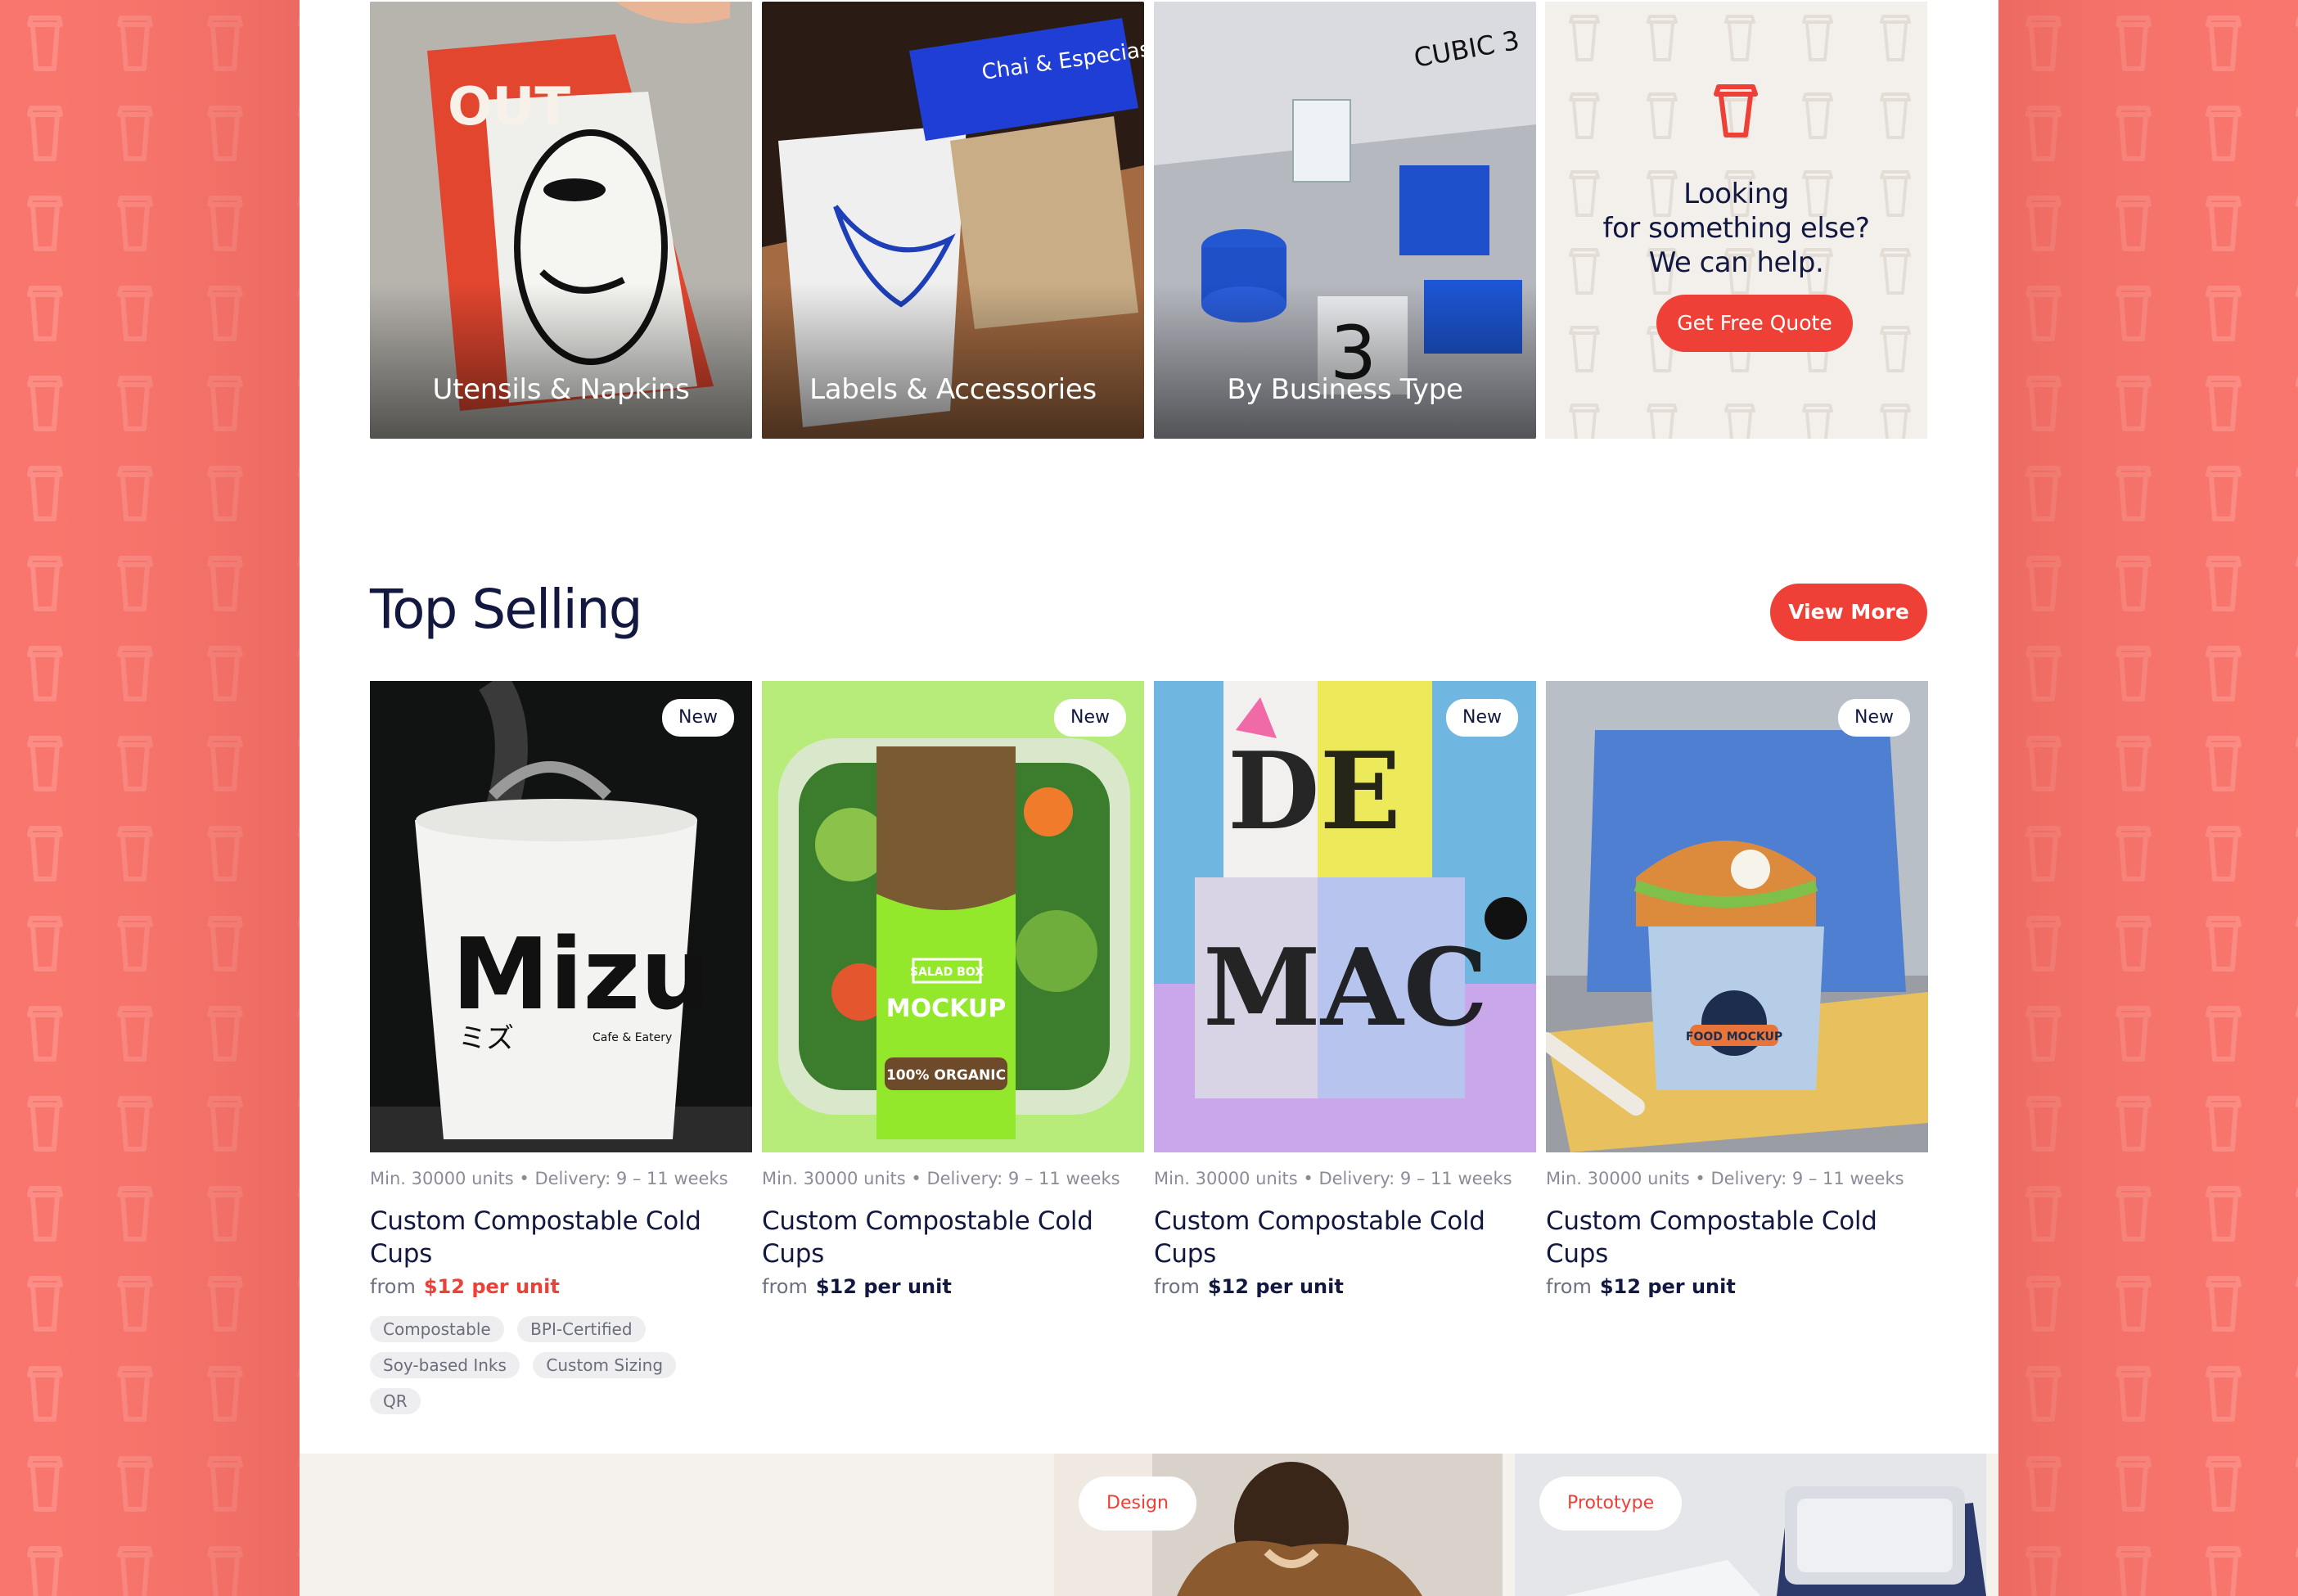  I want to click on category-card-business: 3 CUBIC 3 By Business Type, so click(1345, 220).